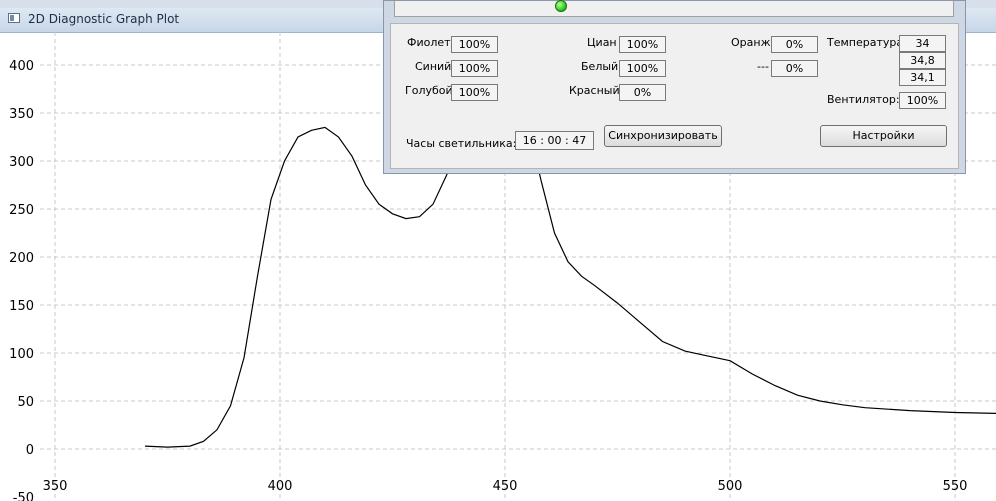 The height and width of the screenshot is (501, 996). What do you see at coordinates (21, 354) in the screenshot?
I see `y-tick-label: 100` at bounding box center [21, 354].